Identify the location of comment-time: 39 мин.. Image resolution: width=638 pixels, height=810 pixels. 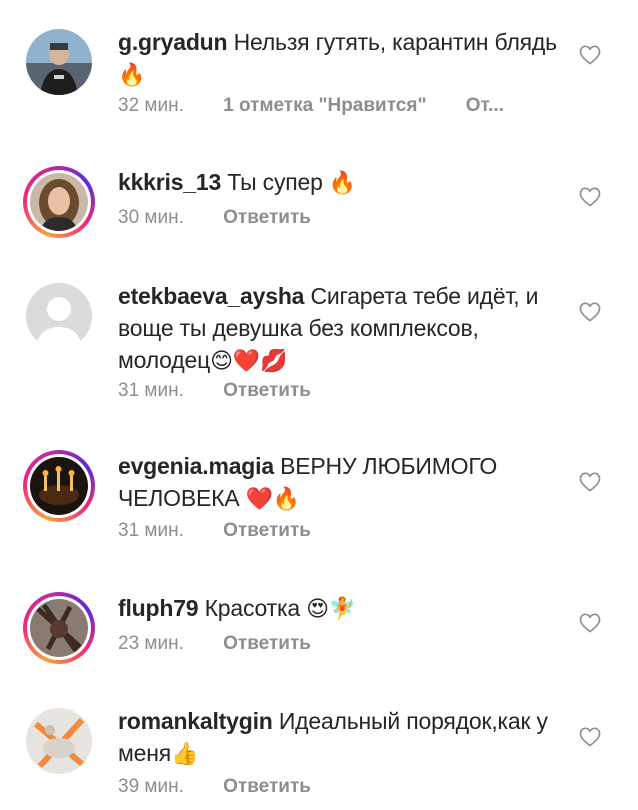
(151, 786).